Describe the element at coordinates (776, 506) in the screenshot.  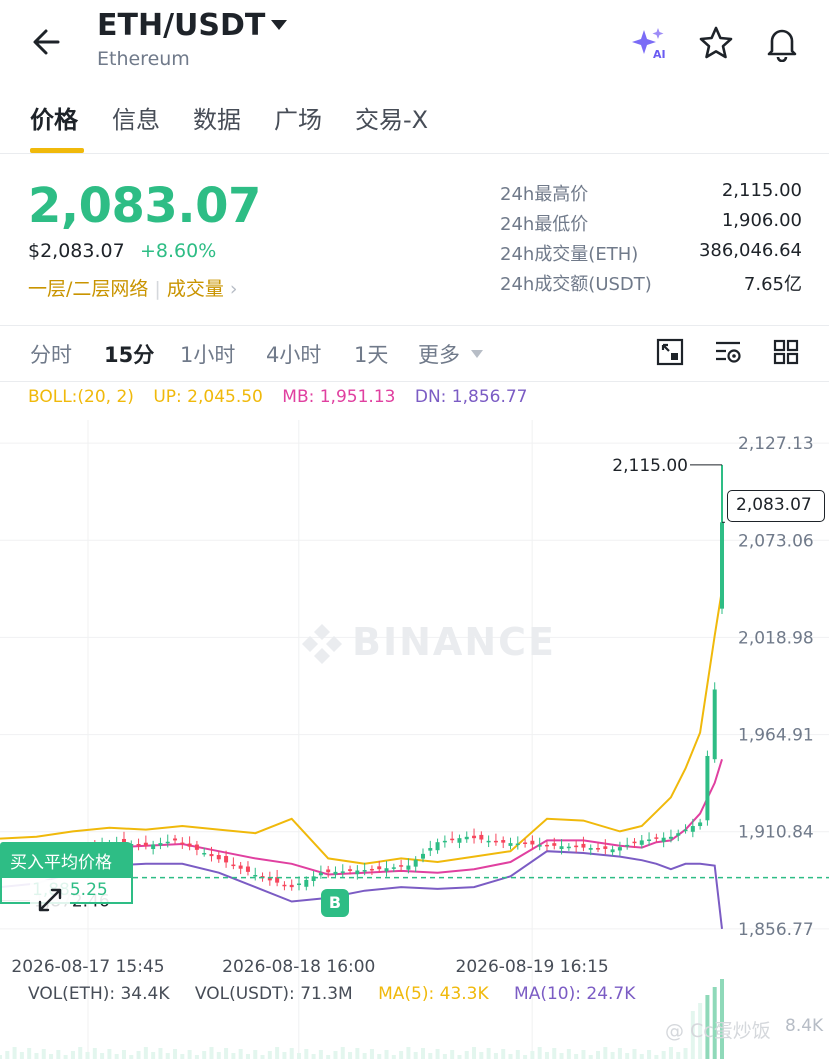
I see `current-price-label: 2,083.07` at that location.